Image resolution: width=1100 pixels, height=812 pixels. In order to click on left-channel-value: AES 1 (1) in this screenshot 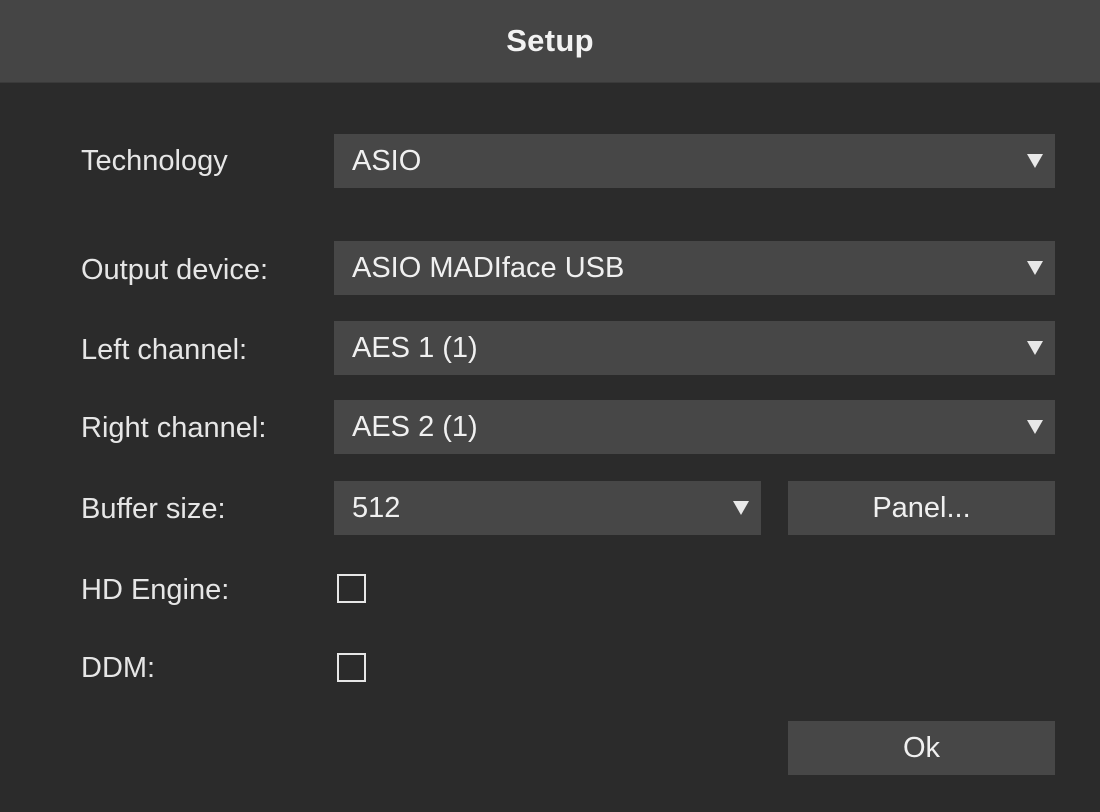, I will do `click(415, 348)`.